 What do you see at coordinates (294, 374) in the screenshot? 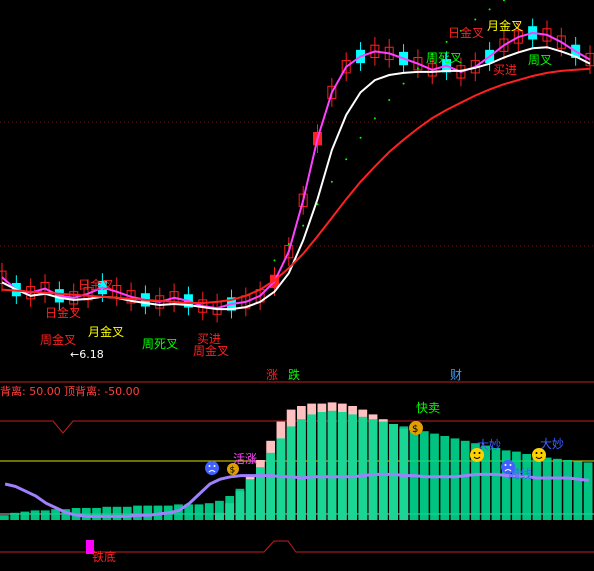
I see `tag-down: 跌` at bounding box center [294, 374].